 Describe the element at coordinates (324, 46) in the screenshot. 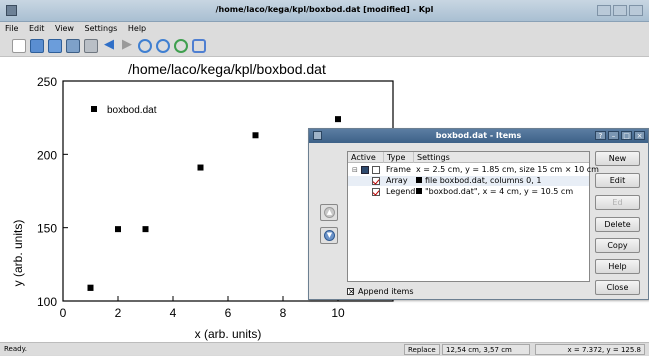

I see `toolbar: ◀ ▶` at that location.